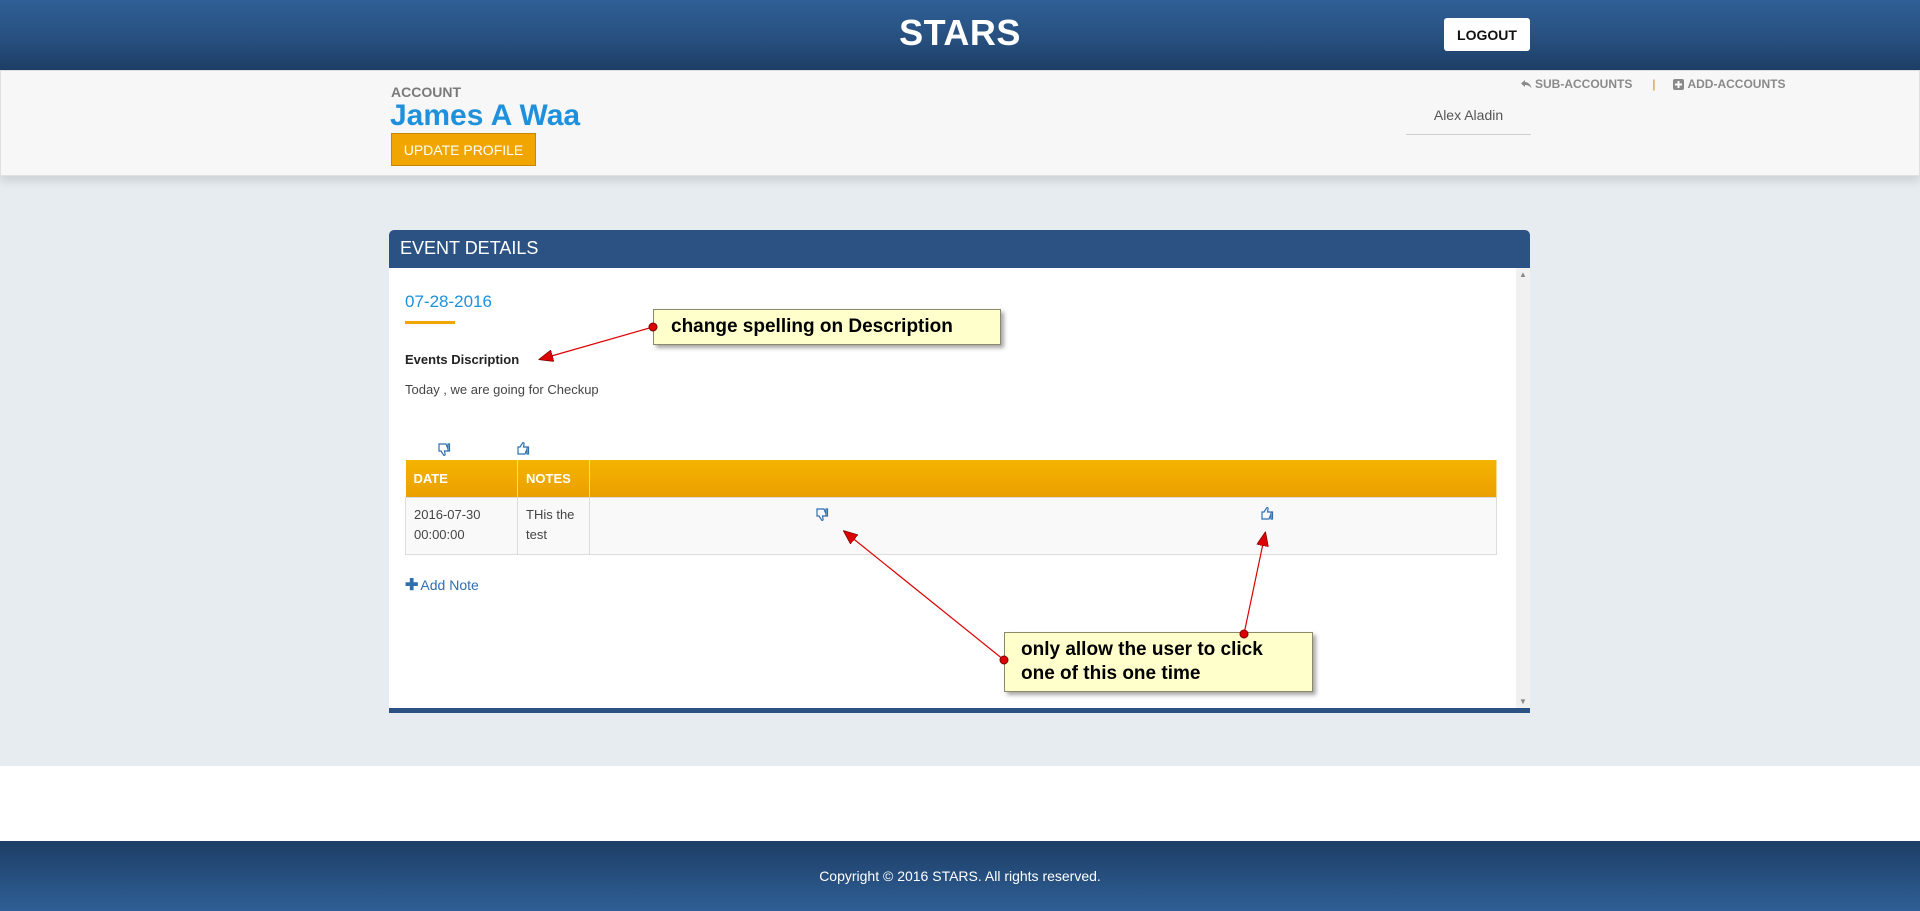 This screenshot has width=1920, height=911. I want to click on cell-date-line1: 2016-07-30, so click(447, 514).